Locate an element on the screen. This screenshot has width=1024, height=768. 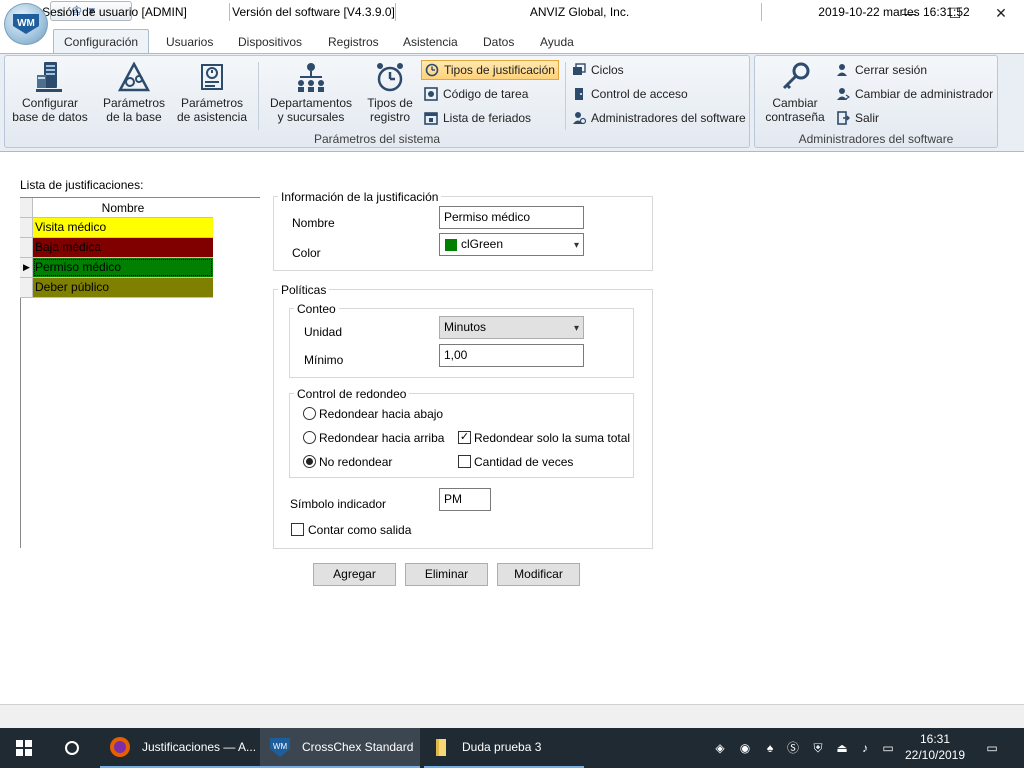
table-row: Visita médico is located at coordinates (116, 228).